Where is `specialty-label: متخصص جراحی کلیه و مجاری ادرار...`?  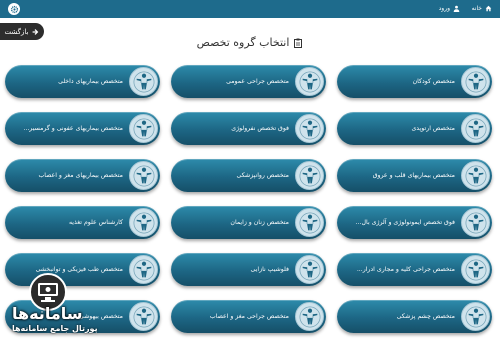 specialty-label: متخصص جراحی کلیه و مجاری ادرار... is located at coordinates (405, 269).